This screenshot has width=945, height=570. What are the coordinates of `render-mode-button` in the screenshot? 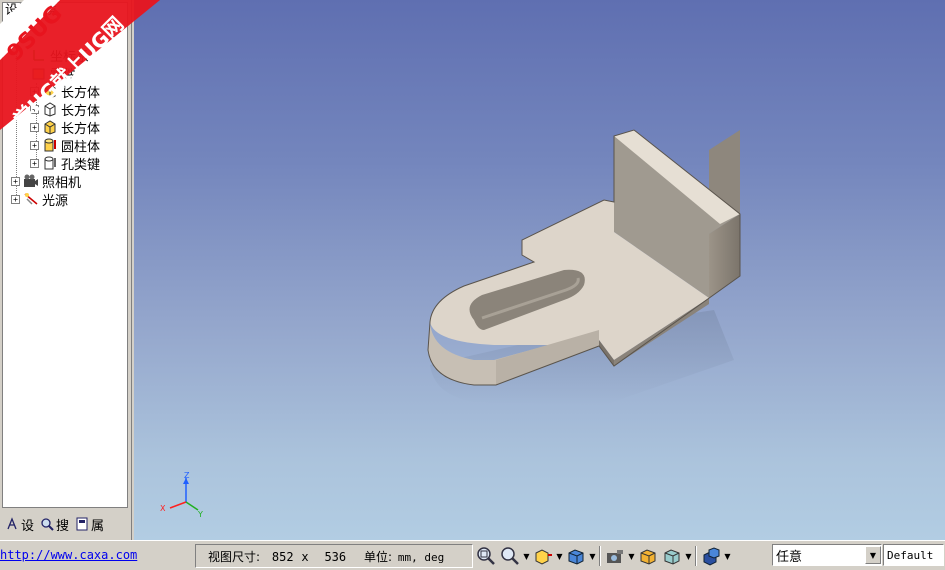 It's located at (711, 556).